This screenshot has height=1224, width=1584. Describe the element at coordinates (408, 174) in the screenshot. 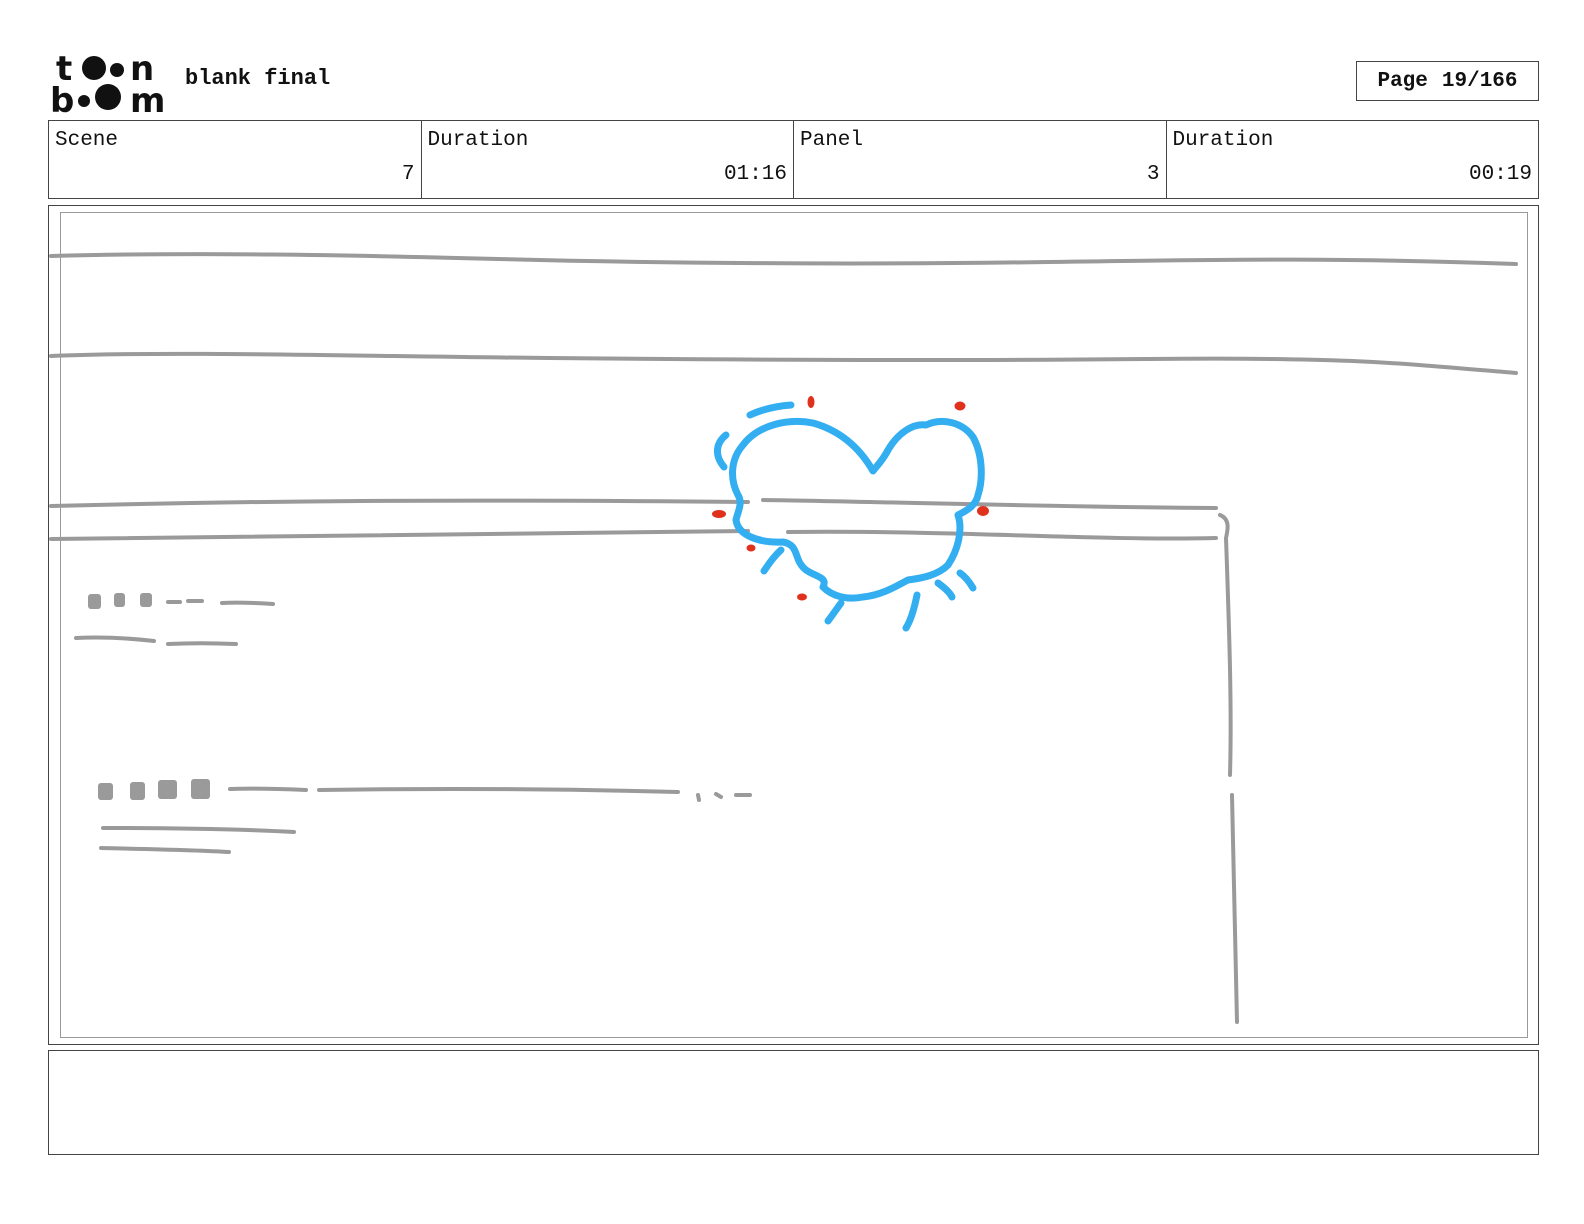

I see `scene-value: 7` at that location.